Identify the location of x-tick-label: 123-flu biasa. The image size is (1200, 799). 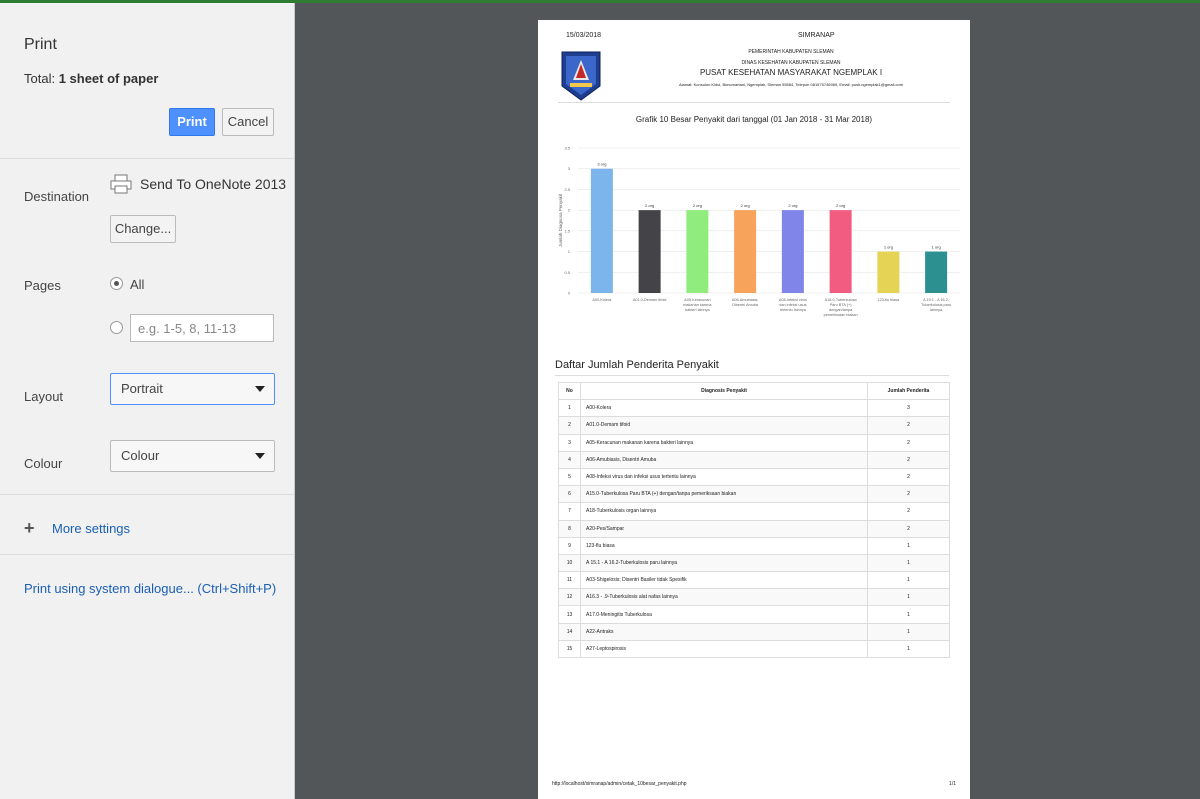
(889, 300).